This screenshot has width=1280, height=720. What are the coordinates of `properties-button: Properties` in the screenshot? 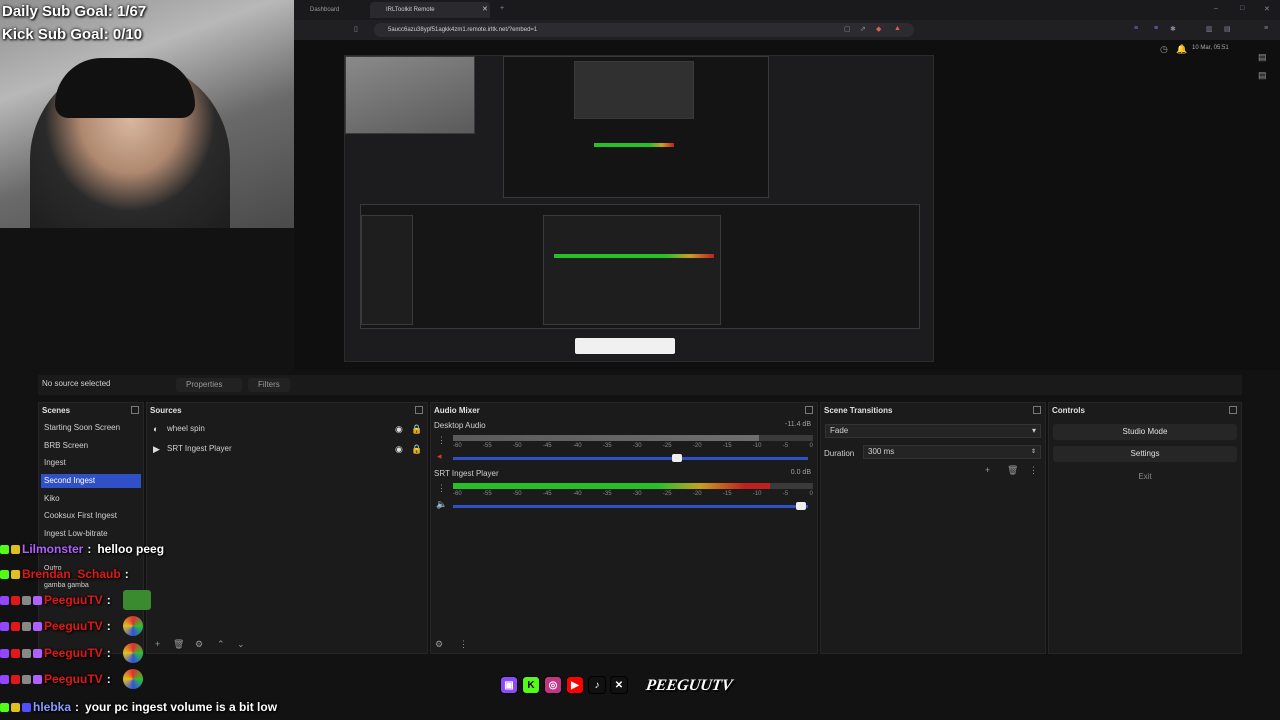 It's located at (209, 385).